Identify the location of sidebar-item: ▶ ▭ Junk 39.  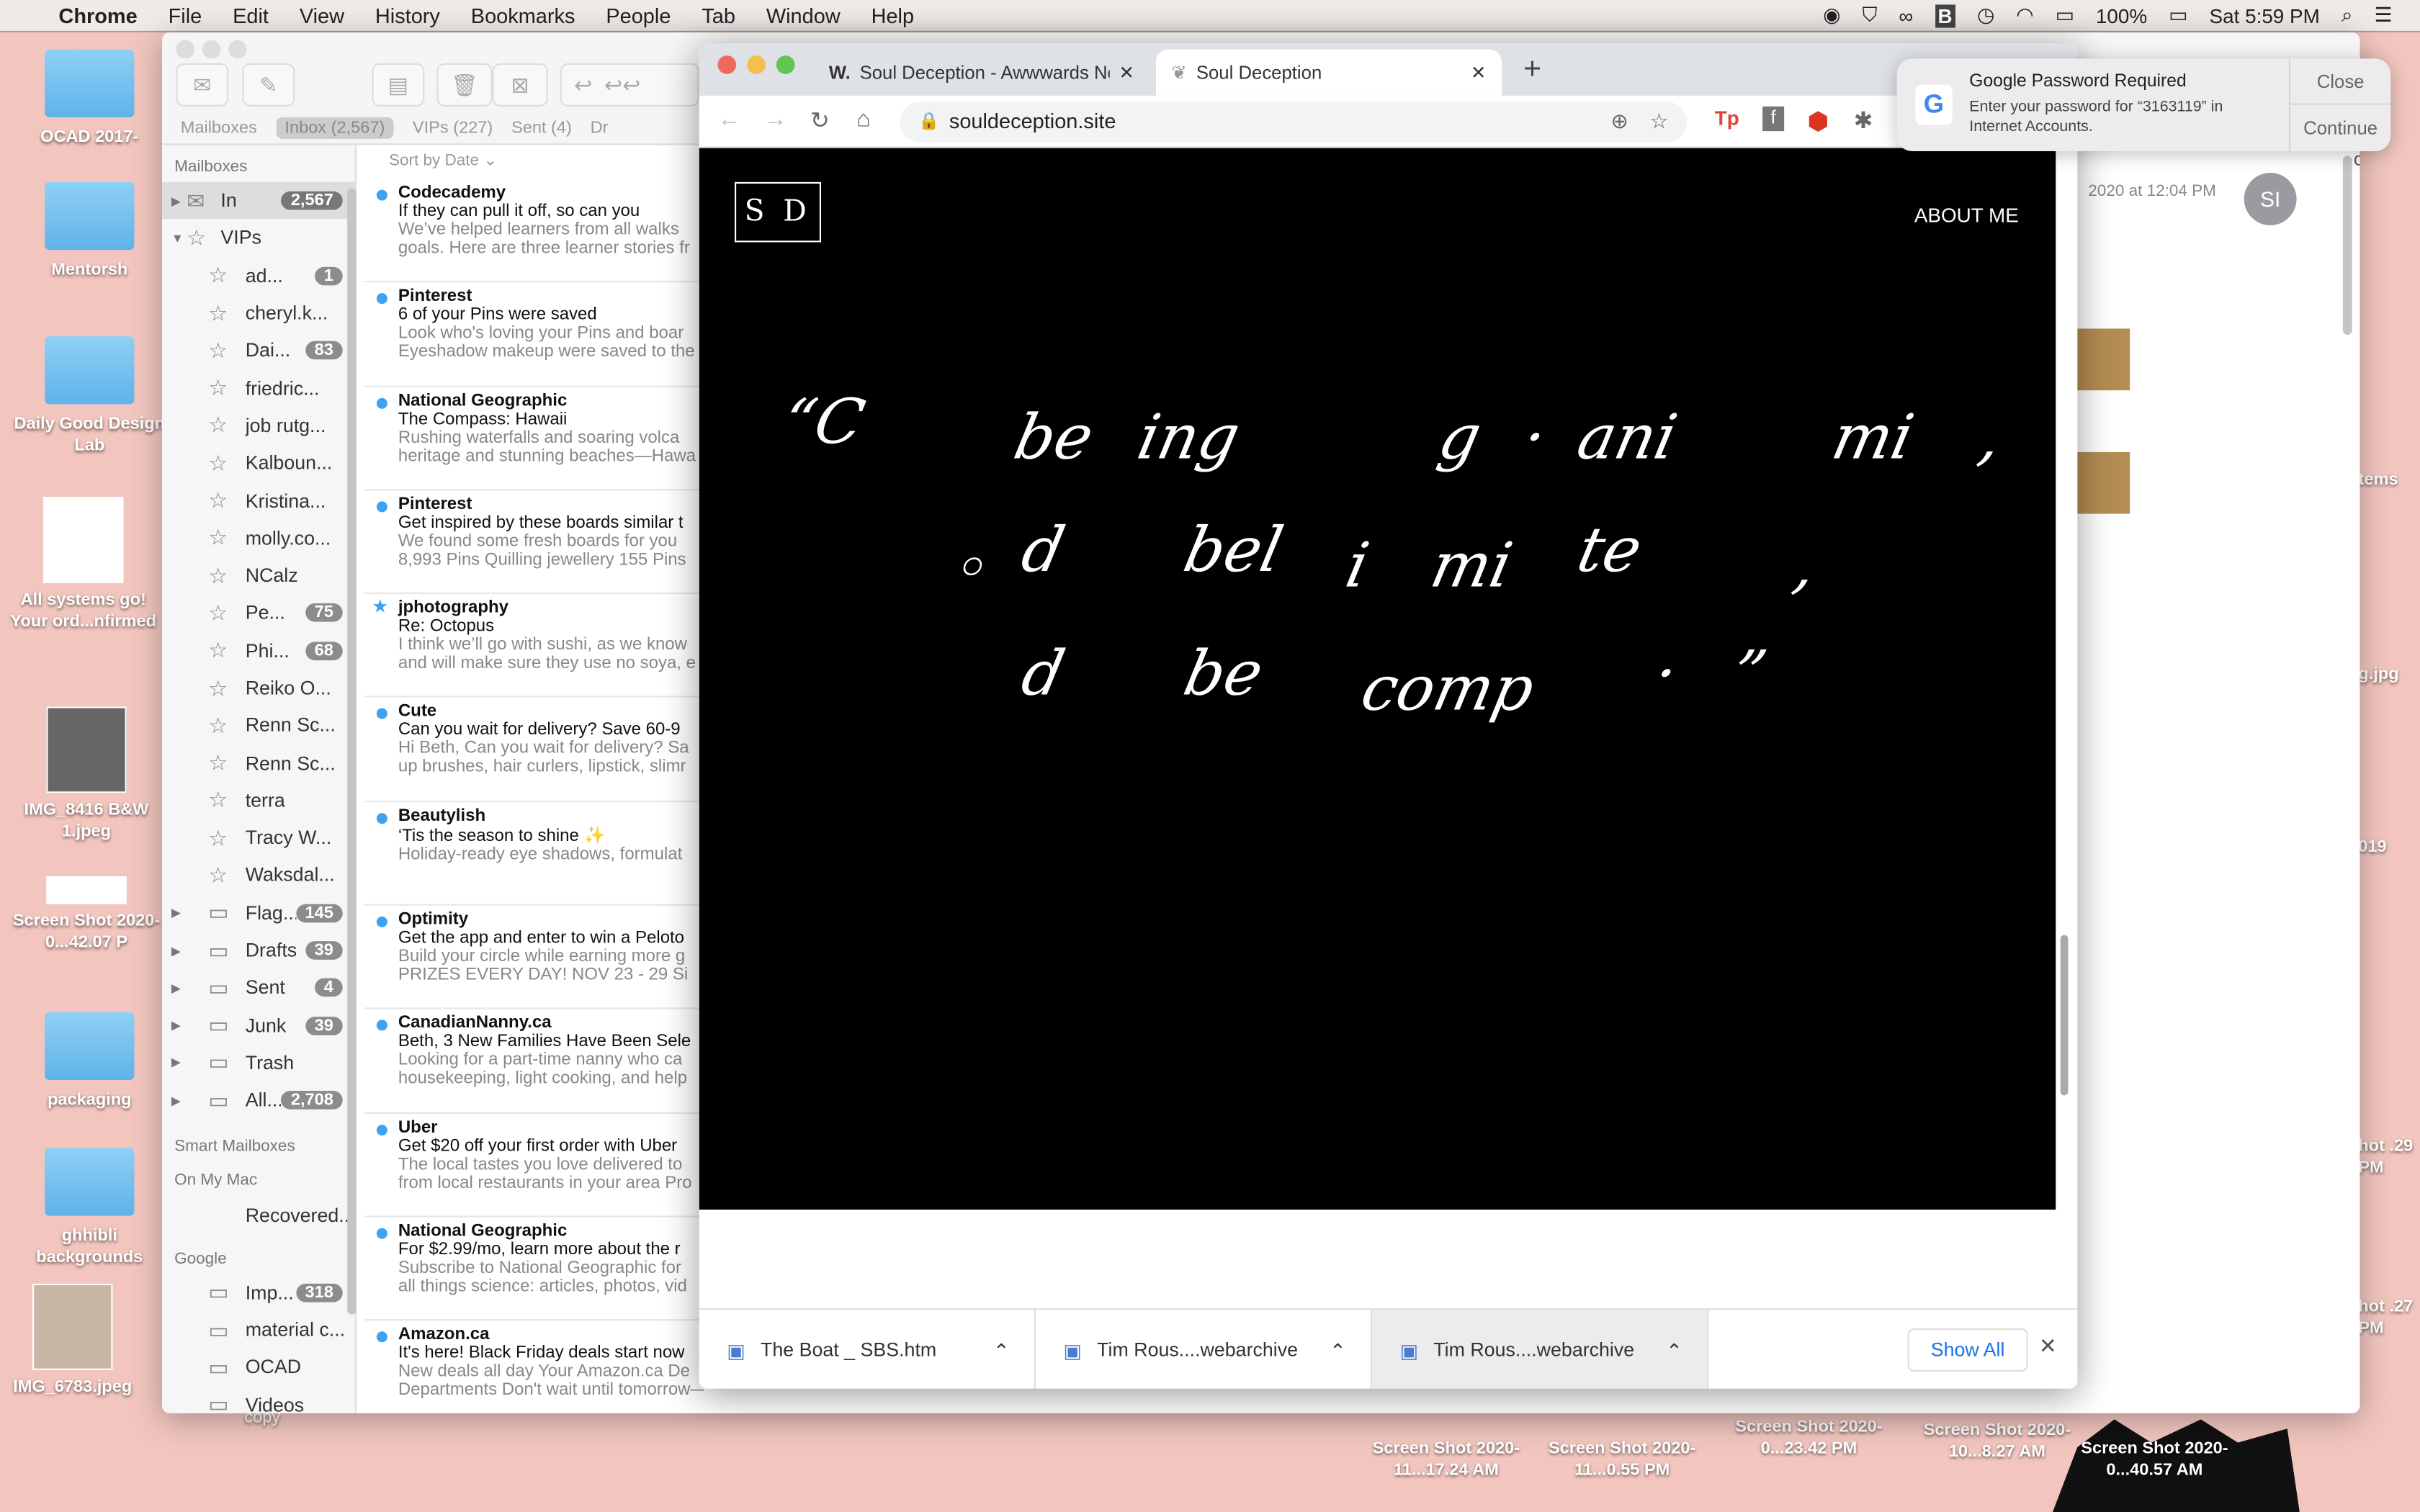
(258, 1025).